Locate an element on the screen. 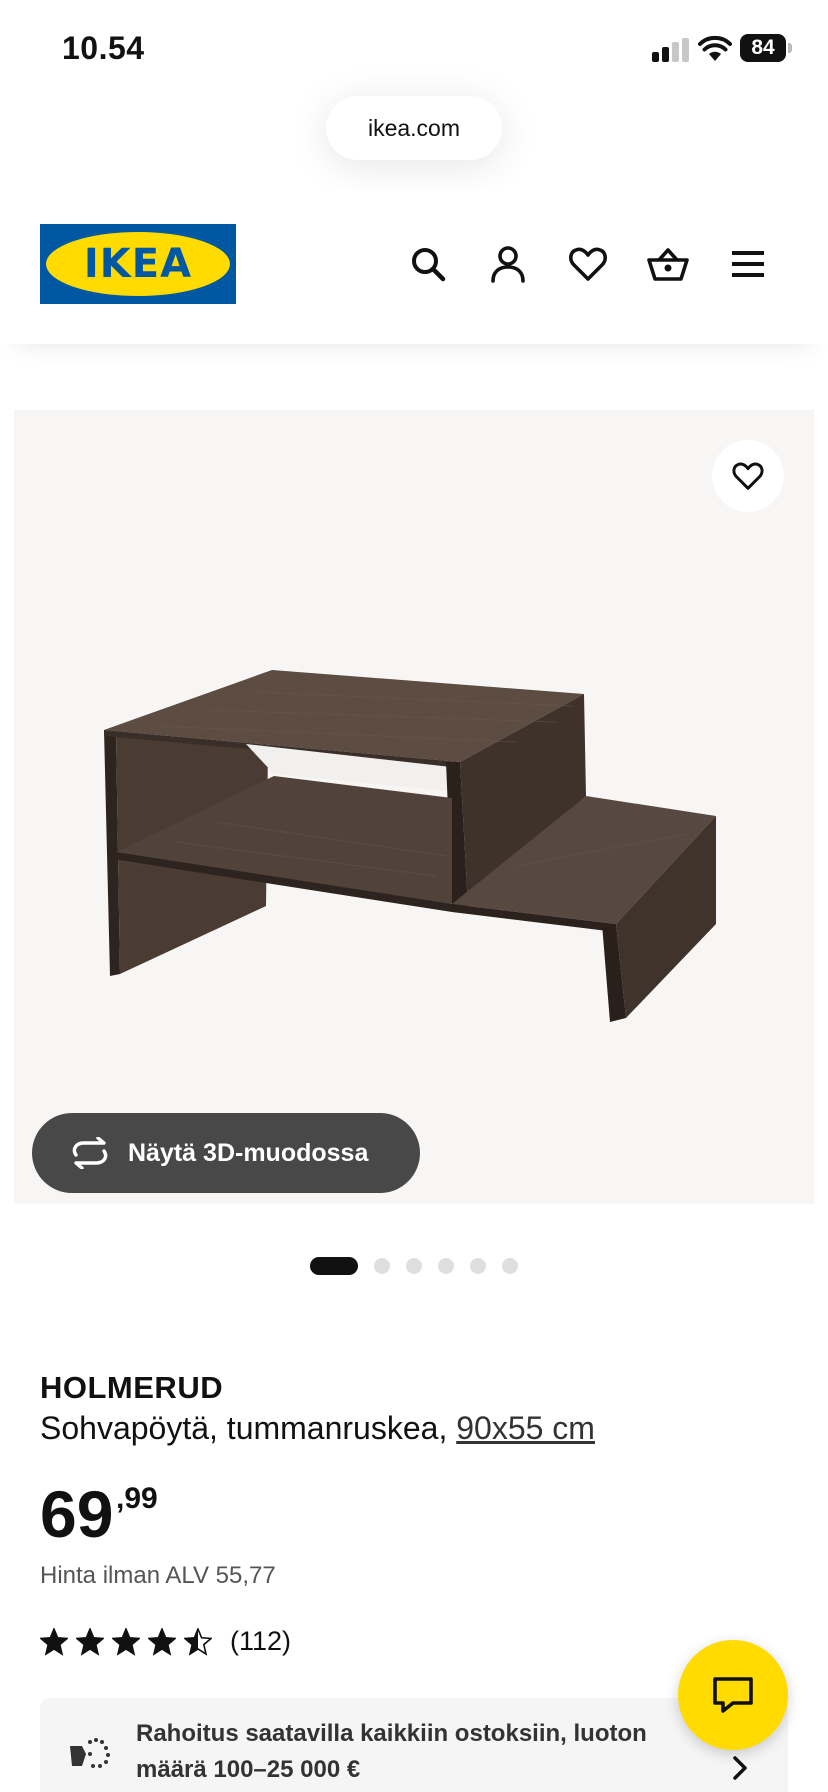  ikea-logo: IKEA is located at coordinates (138, 264).